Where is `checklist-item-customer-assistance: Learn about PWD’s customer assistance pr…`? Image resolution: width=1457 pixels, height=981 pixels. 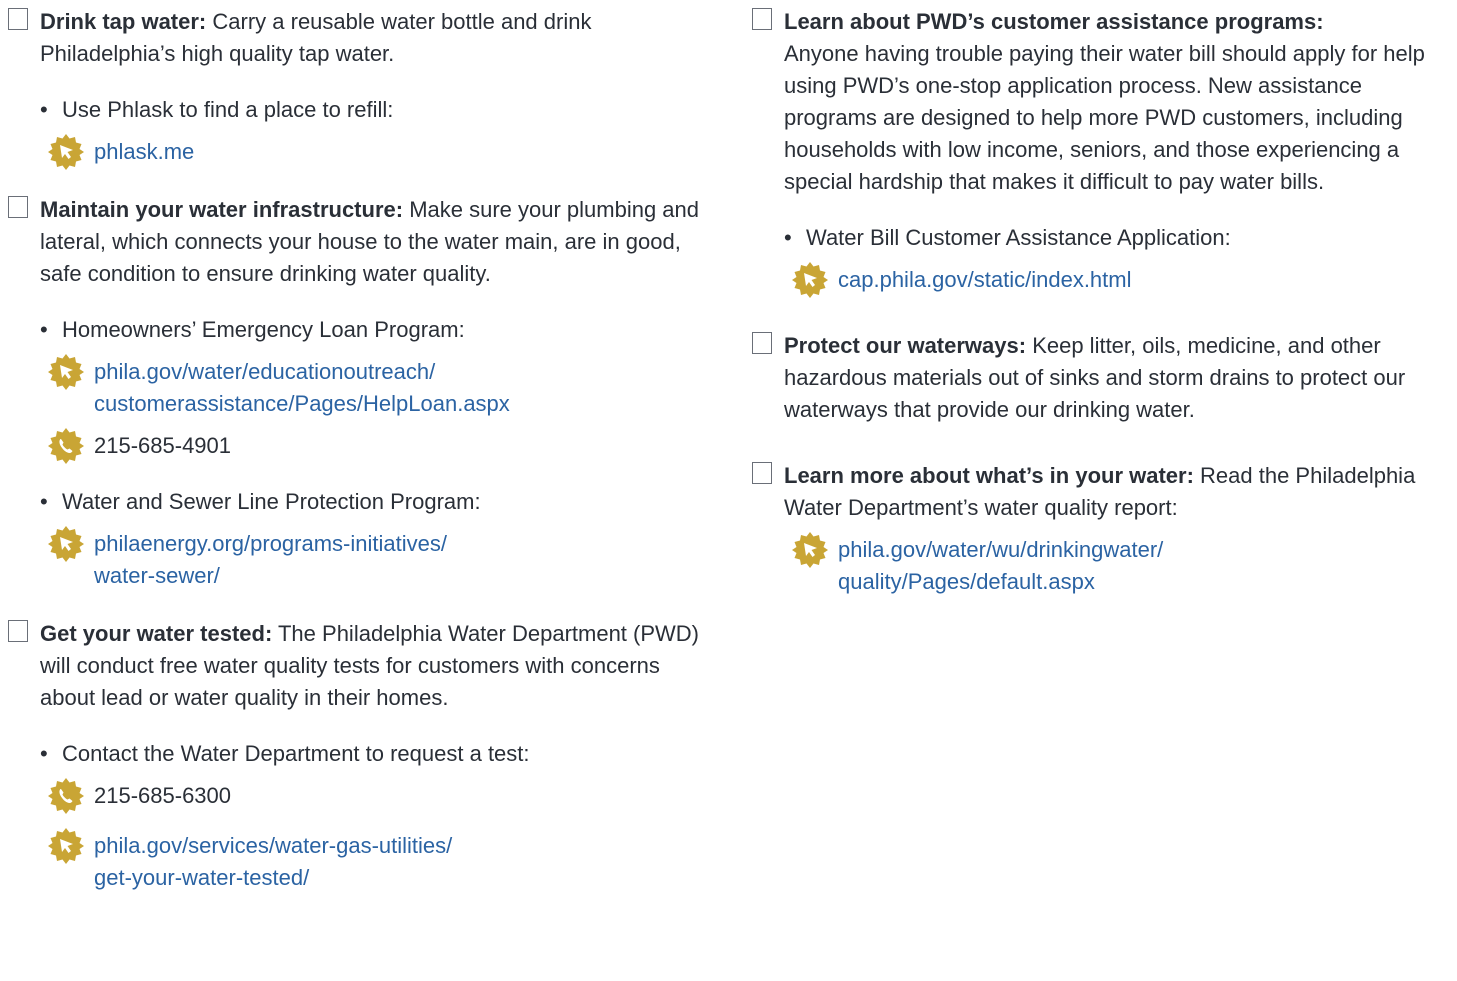
checklist-item-customer-assistance: Learn about PWD’s customer assistance pr… is located at coordinates (1102, 152).